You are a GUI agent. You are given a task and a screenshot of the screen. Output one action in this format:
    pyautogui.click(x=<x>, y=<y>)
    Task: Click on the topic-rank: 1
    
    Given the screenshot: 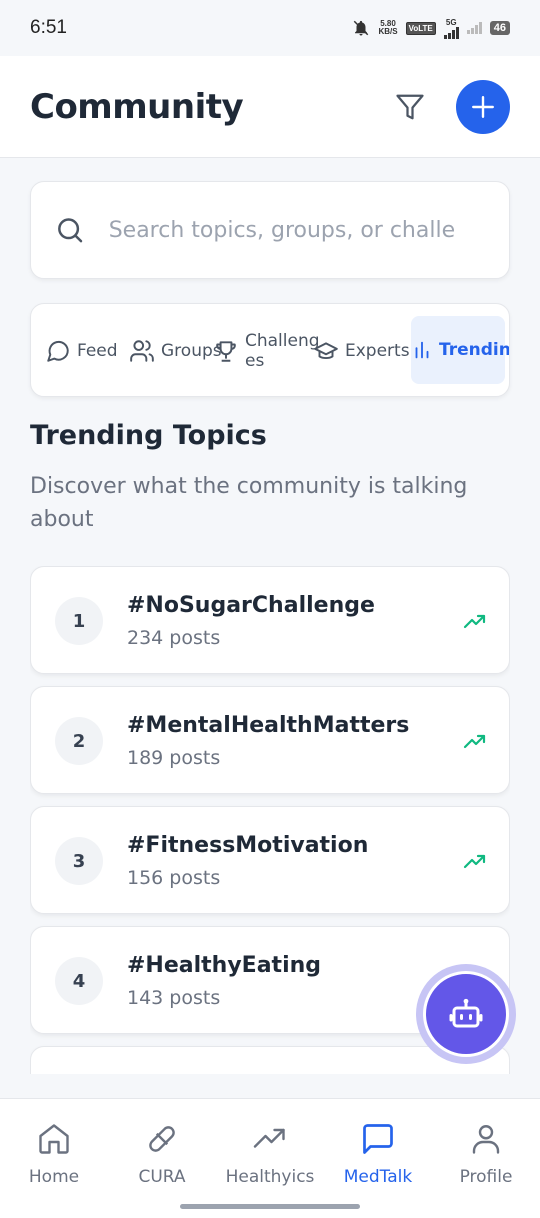 What is the action you would take?
    pyautogui.click(x=79, y=621)
    